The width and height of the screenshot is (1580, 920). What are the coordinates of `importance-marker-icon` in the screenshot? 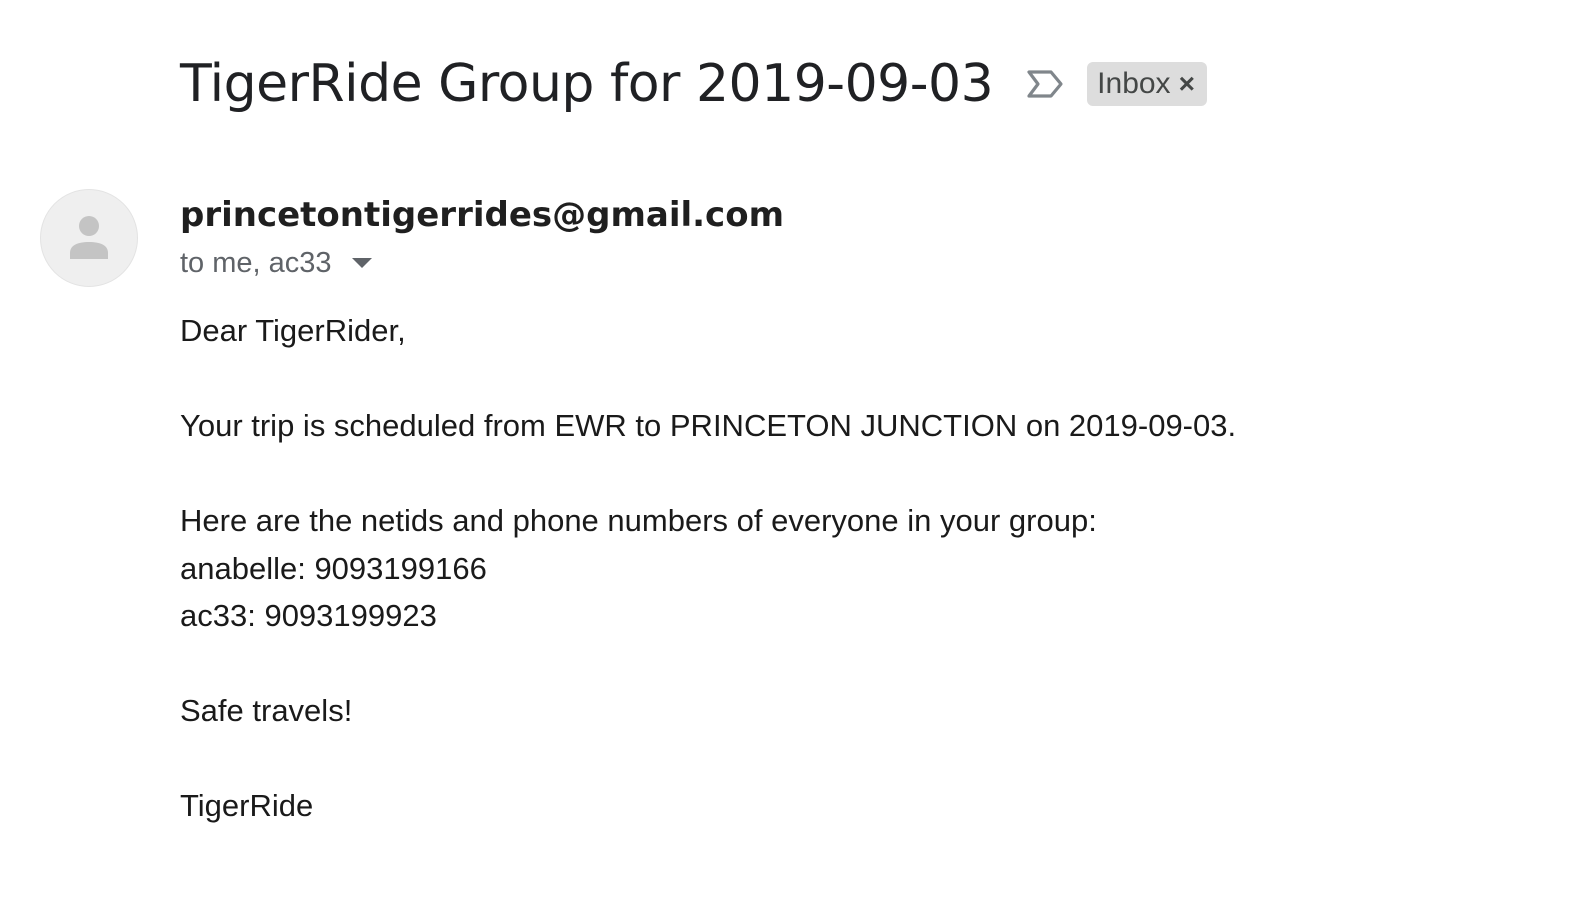 It's located at (1045, 84).